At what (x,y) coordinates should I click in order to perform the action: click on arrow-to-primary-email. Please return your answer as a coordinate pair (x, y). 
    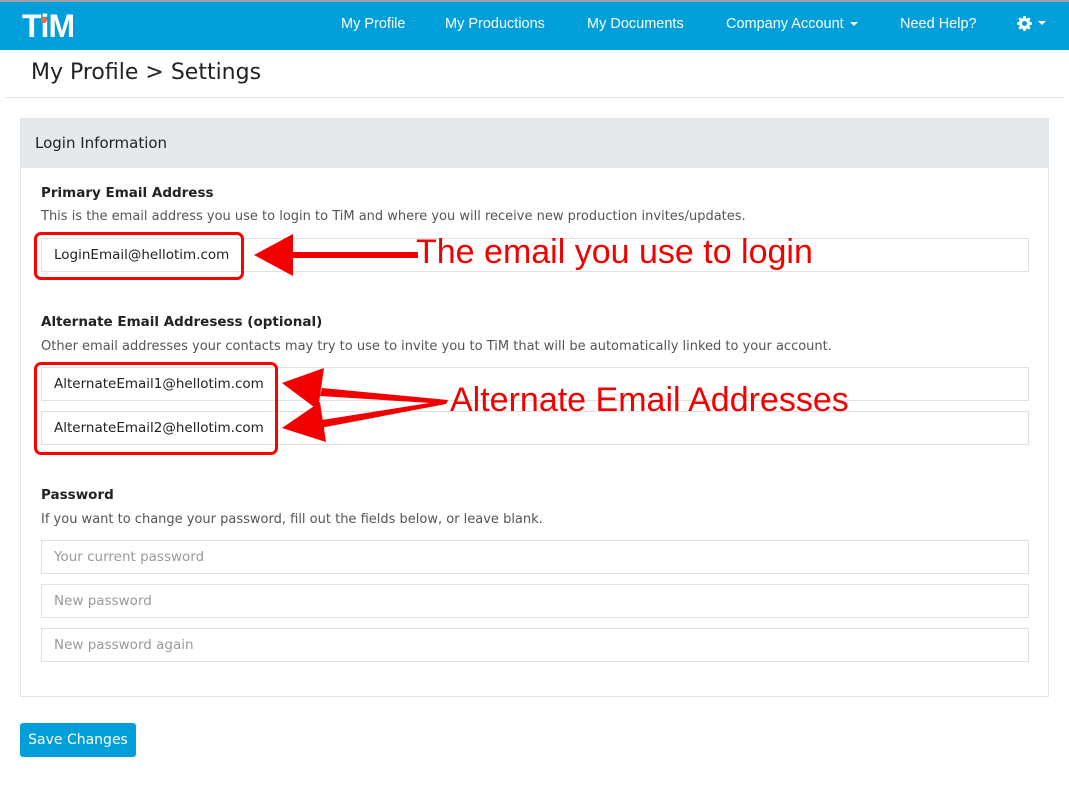
    Looking at the image, I should click on (336, 255).